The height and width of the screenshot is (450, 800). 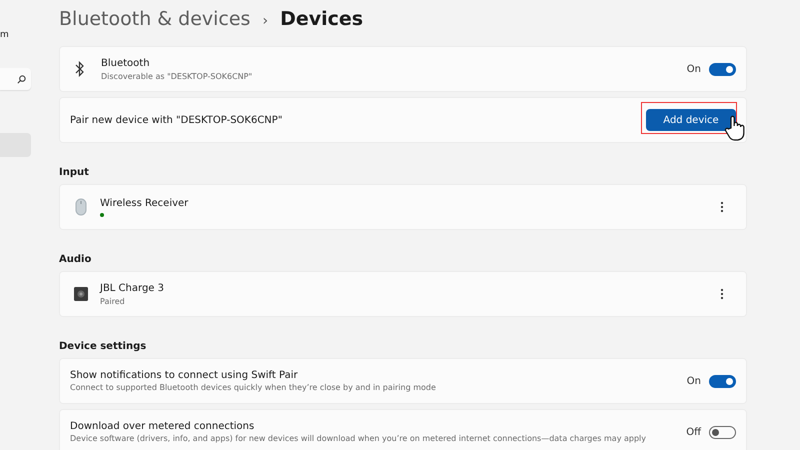 I want to click on setting-description: Device software (drivers, info, and apps) for new devices will download when you’re on metered internet connections—data charges may apply, so click(x=358, y=439).